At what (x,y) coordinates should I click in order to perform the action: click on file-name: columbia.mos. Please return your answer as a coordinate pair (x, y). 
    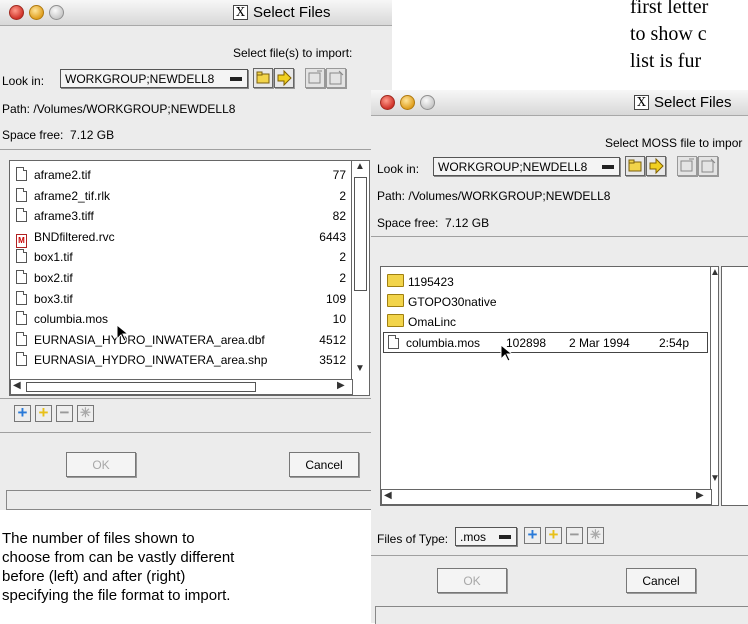
    Looking at the image, I should click on (443, 343).